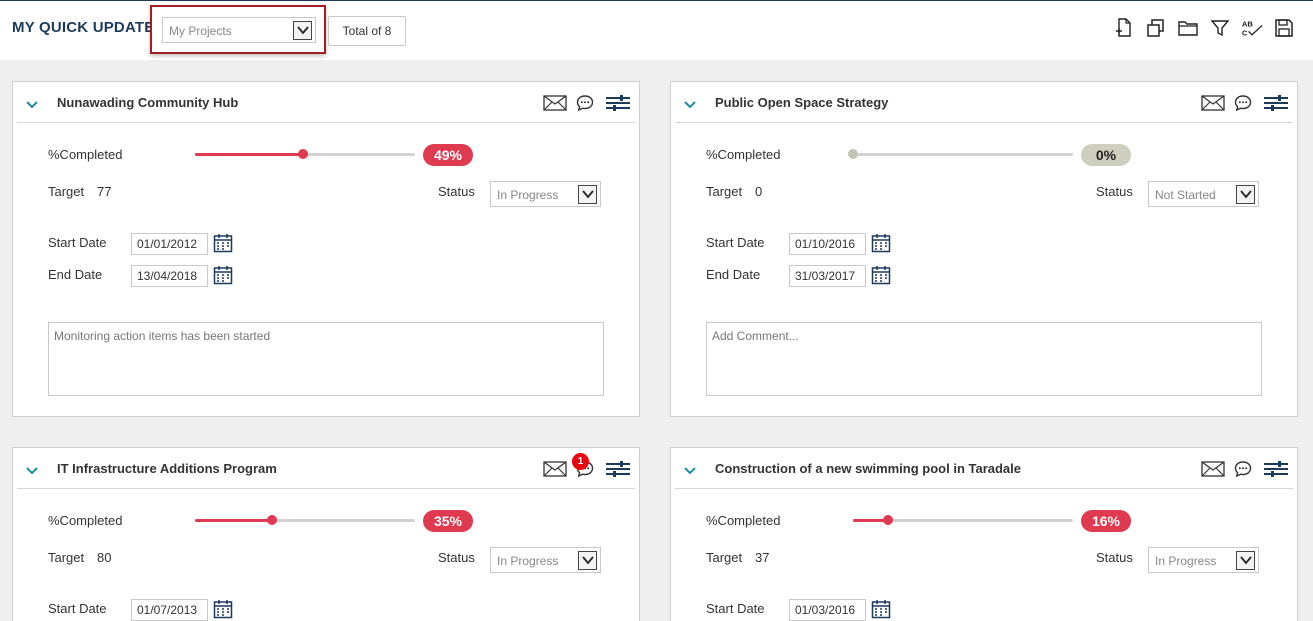  I want to click on project-filter-select: My Projects, so click(239, 30).